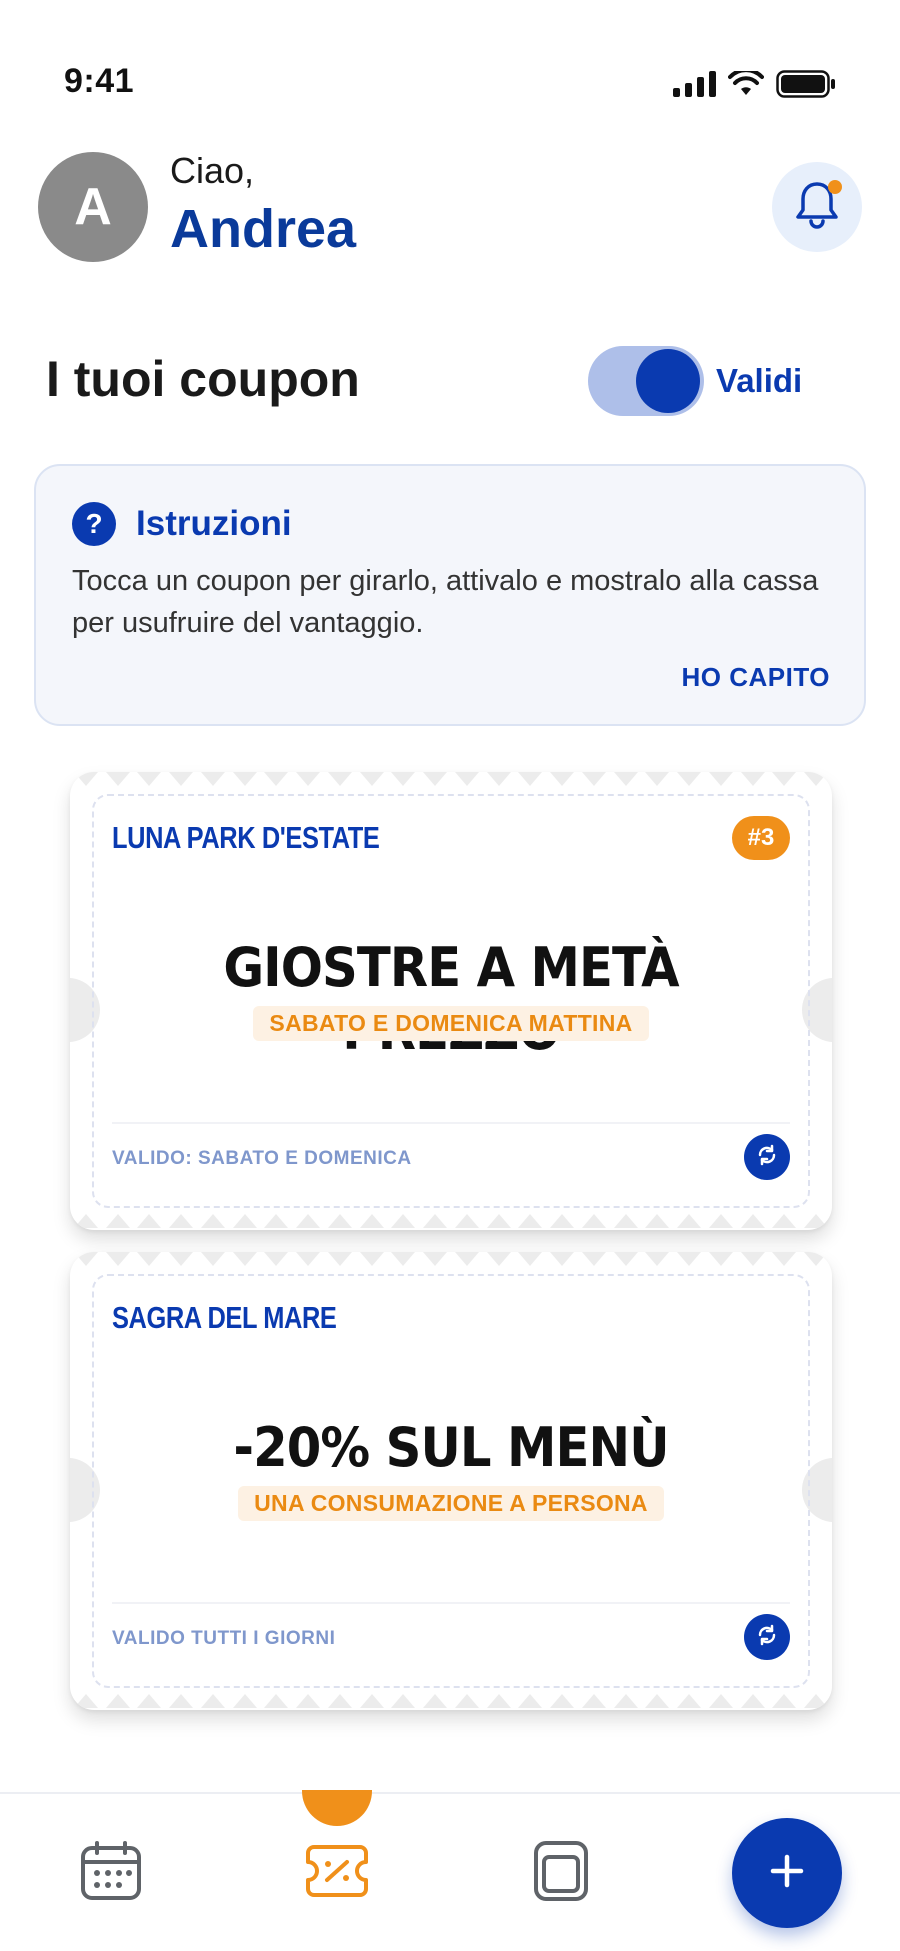 Image resolution: width=900 pixels, height=1951 pixels. I want to click on add-button, so click(787, 1873).